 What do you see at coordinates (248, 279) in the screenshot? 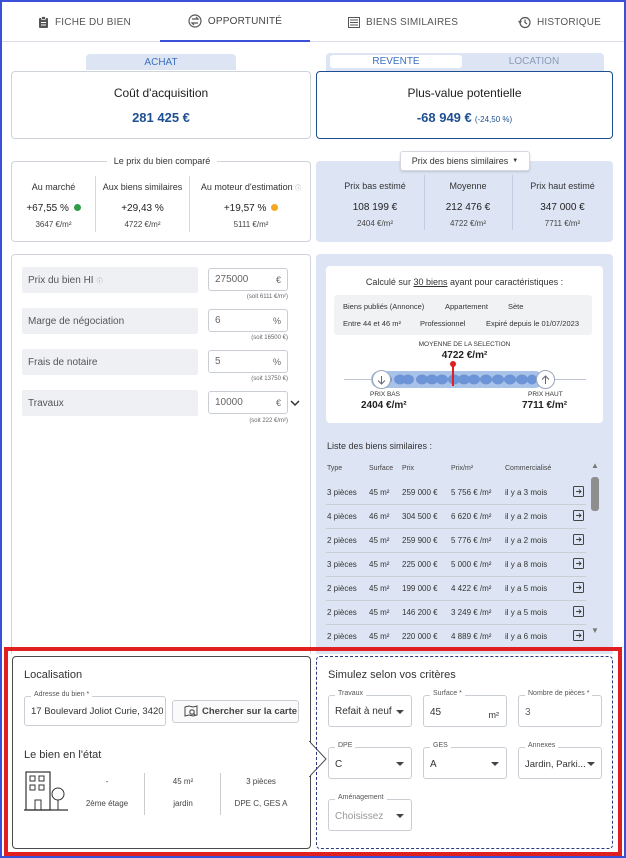
I see `prix-input: 275000 €` at bounding box center [248, 279].